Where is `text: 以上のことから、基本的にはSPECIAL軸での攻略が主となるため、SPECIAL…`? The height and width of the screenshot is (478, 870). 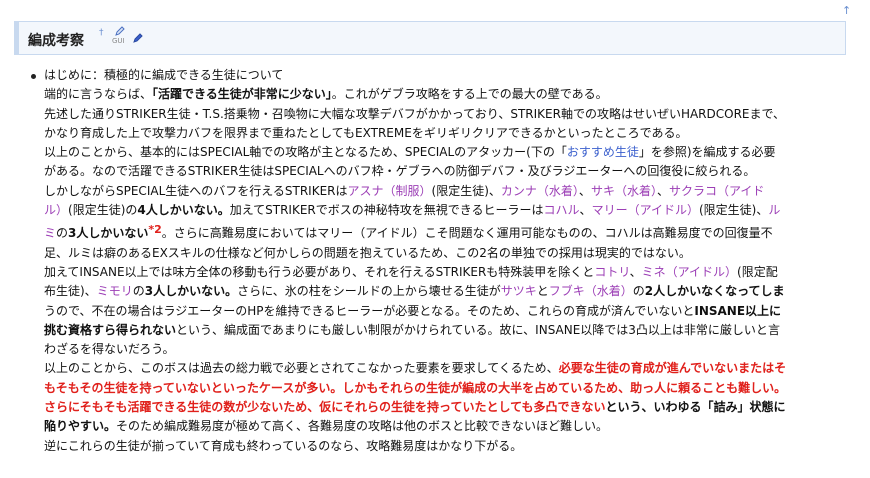 text: 以上のことから、基本的にはSPECIAL軸での攻略が主となるため、SPECIAL… is located at coordinates (305, 152).